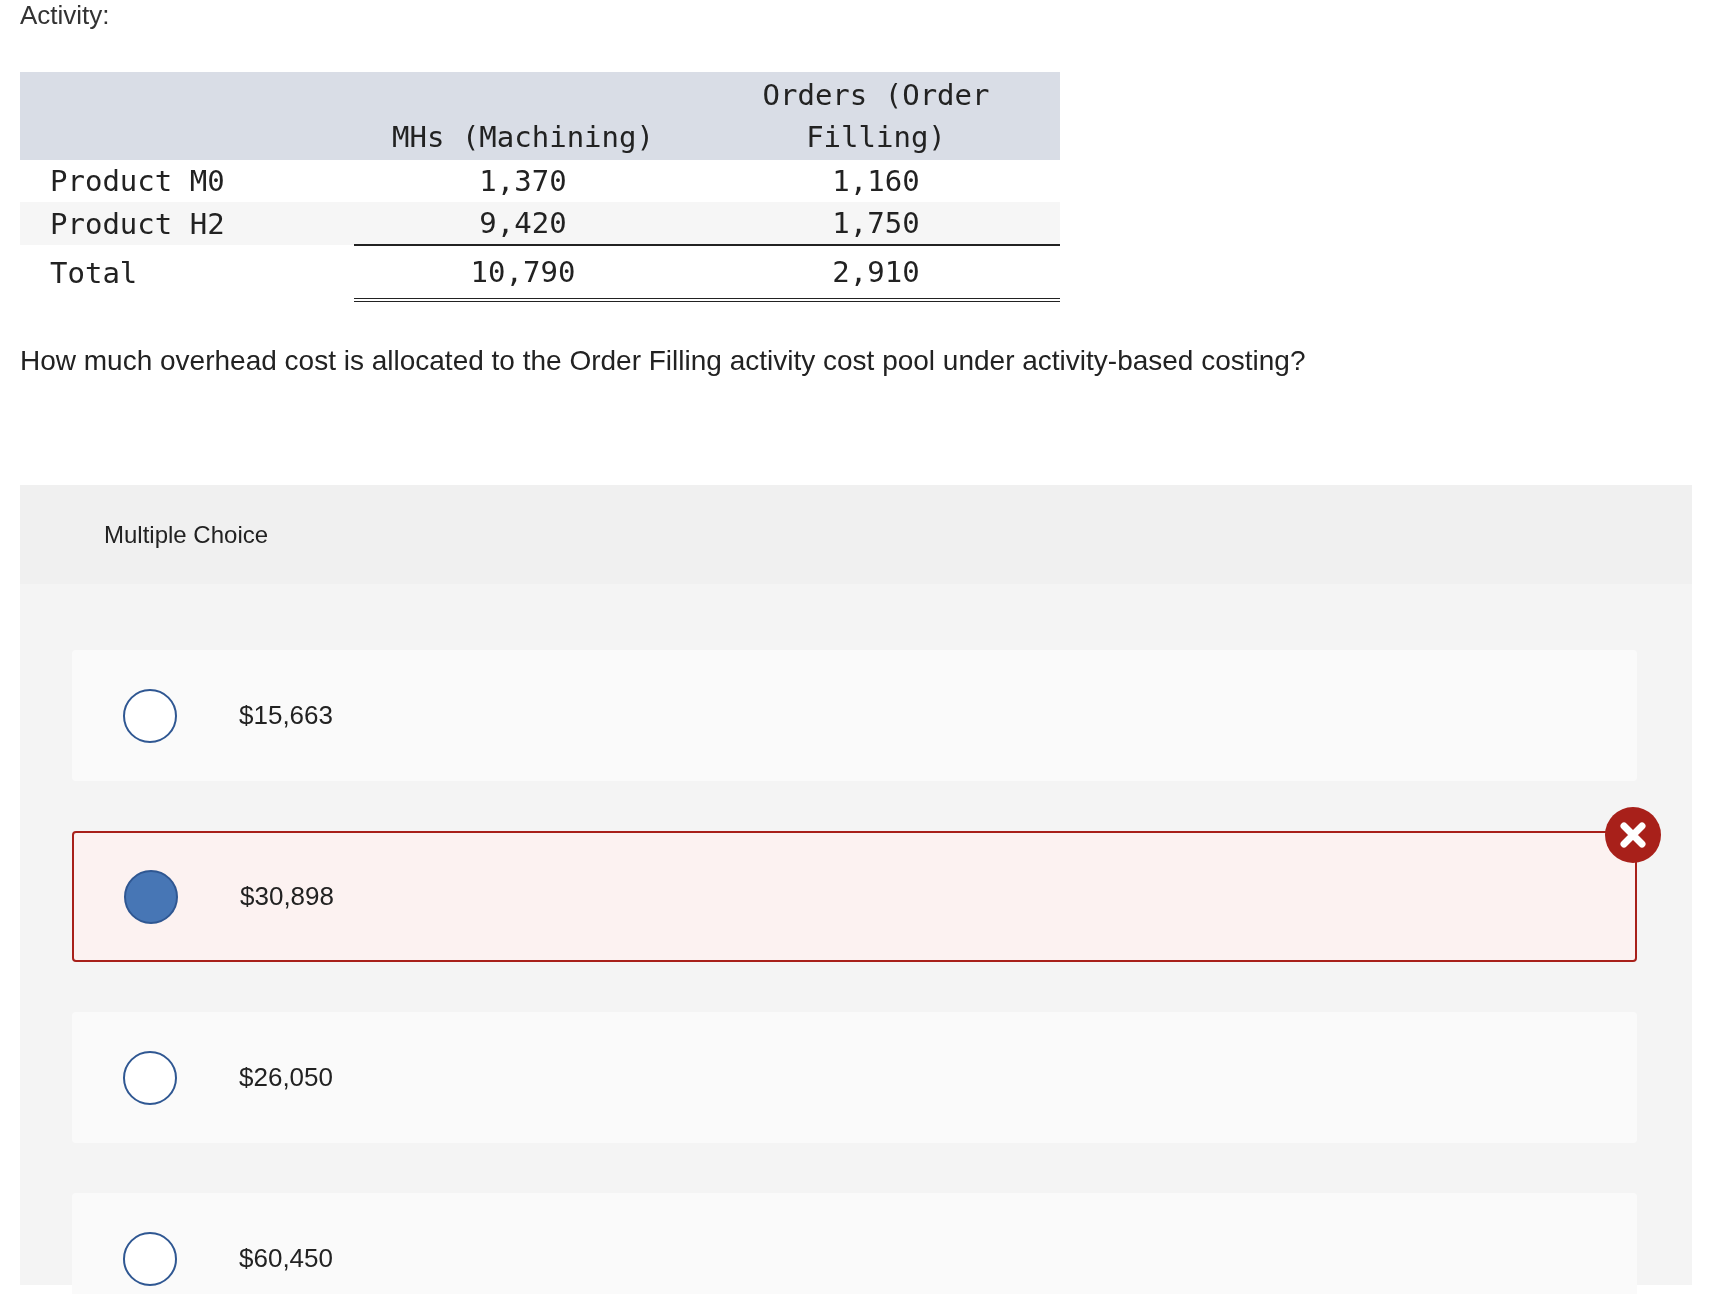 The image size is (1730, 1294). Describe the element at coordinates (854, 715) in the screenshot. I see `answer-option: $15,663` at that location.